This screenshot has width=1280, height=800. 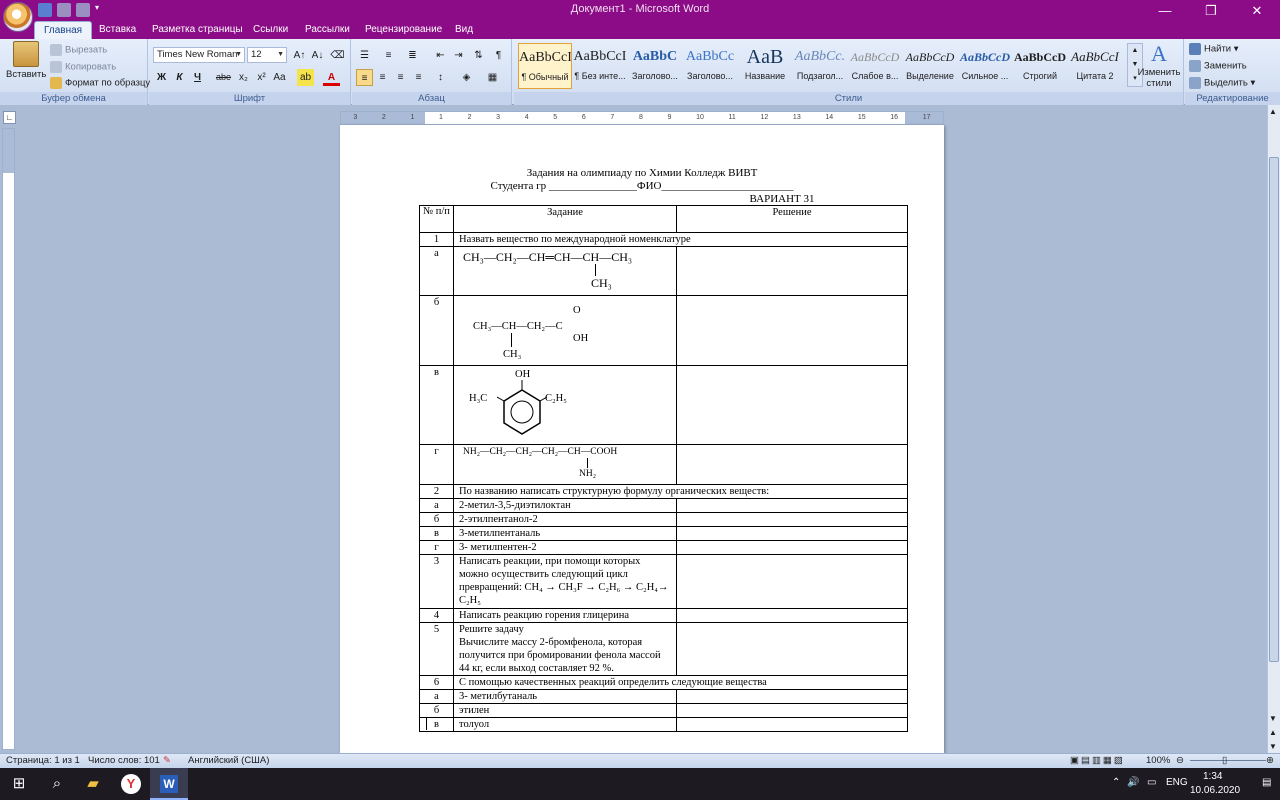 I want to click on style-strong: AaBbCcD Строгий, so click(x=1040, y=66).